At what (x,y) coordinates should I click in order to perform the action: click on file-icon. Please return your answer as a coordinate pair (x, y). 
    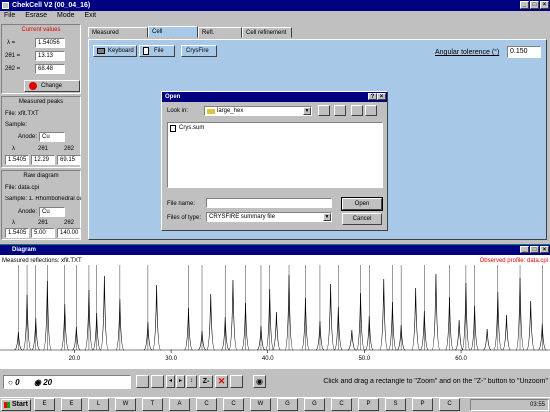
    Looking at the image, I should click on (146, 51).